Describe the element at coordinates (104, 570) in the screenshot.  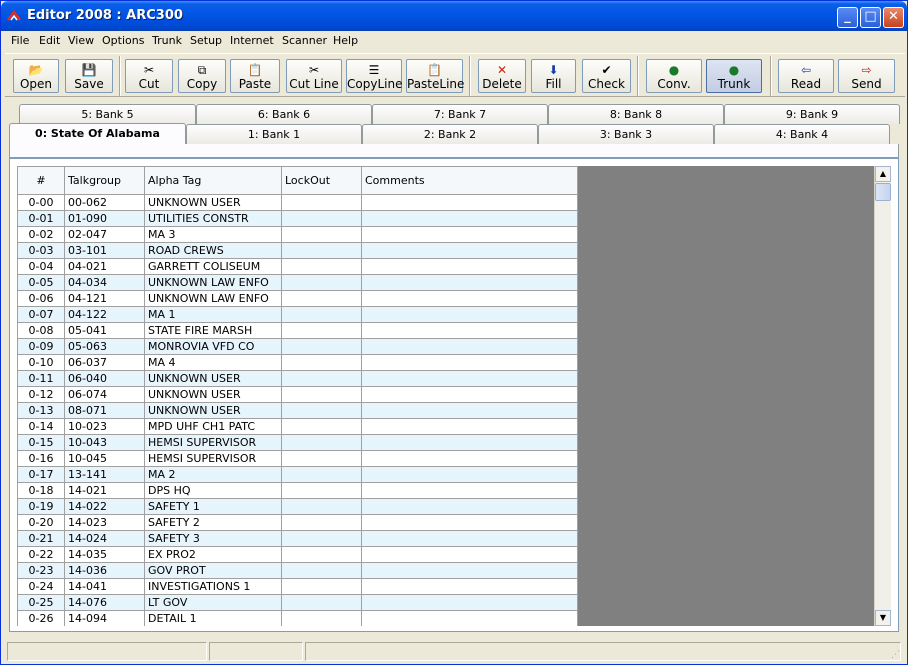
I see `cell-talkgroup: 14-036` at that location.